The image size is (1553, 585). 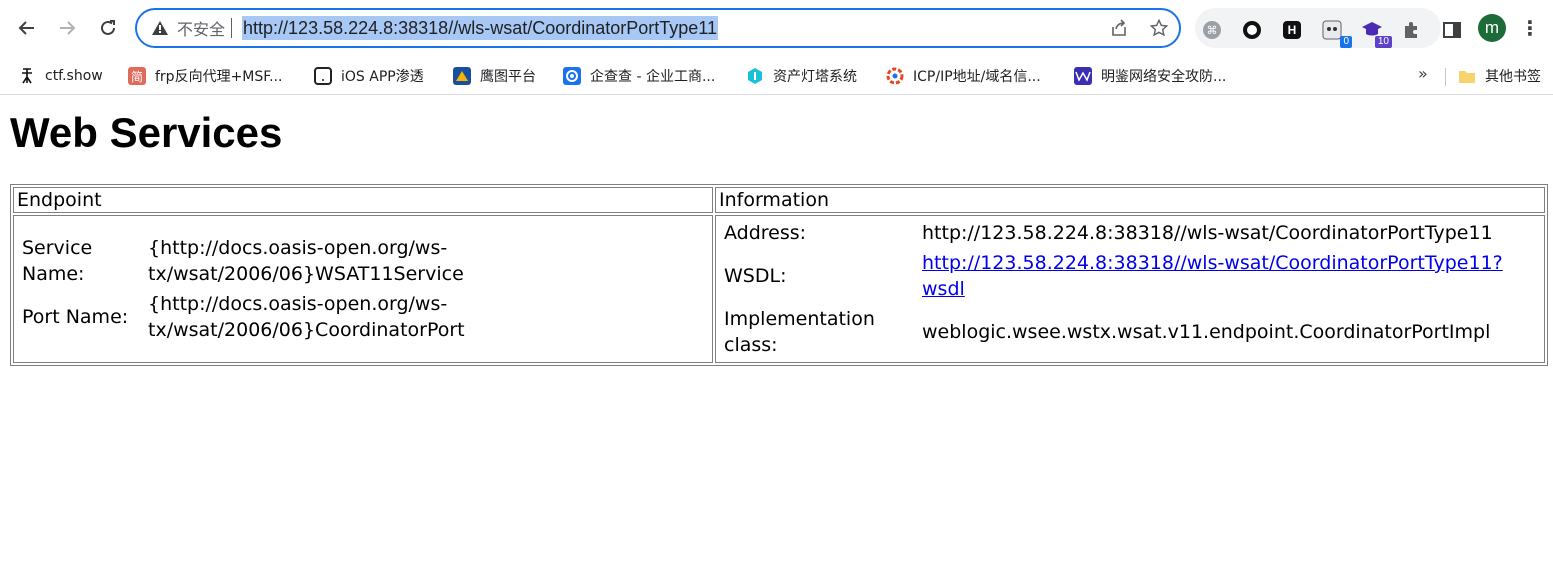 I want to click on chevron-double-right-icon: », so click(x=1423, y=73).